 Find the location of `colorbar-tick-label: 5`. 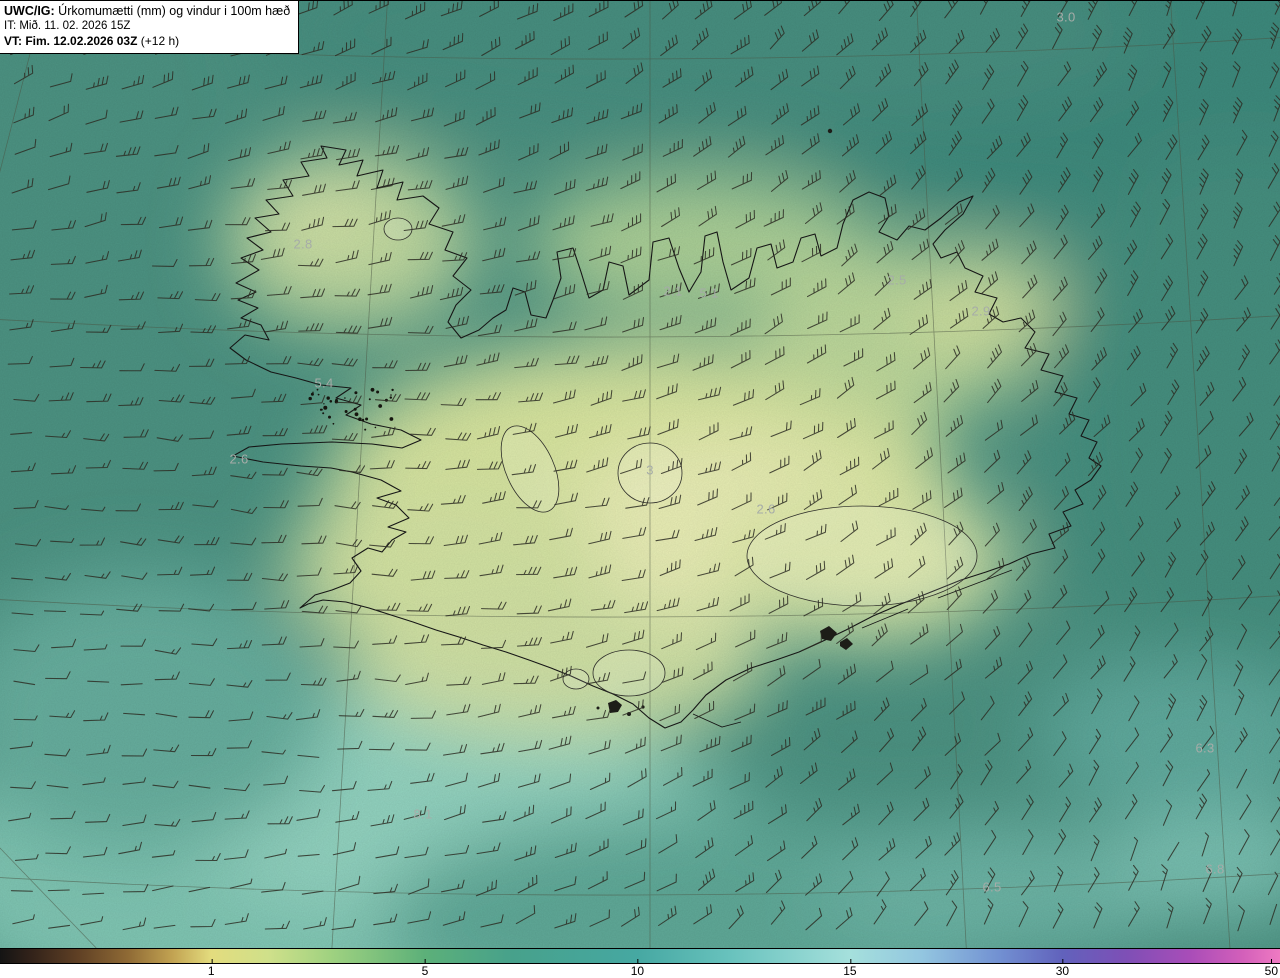

colorbar-tick-label: 5 is located at coordinates (425, 968).